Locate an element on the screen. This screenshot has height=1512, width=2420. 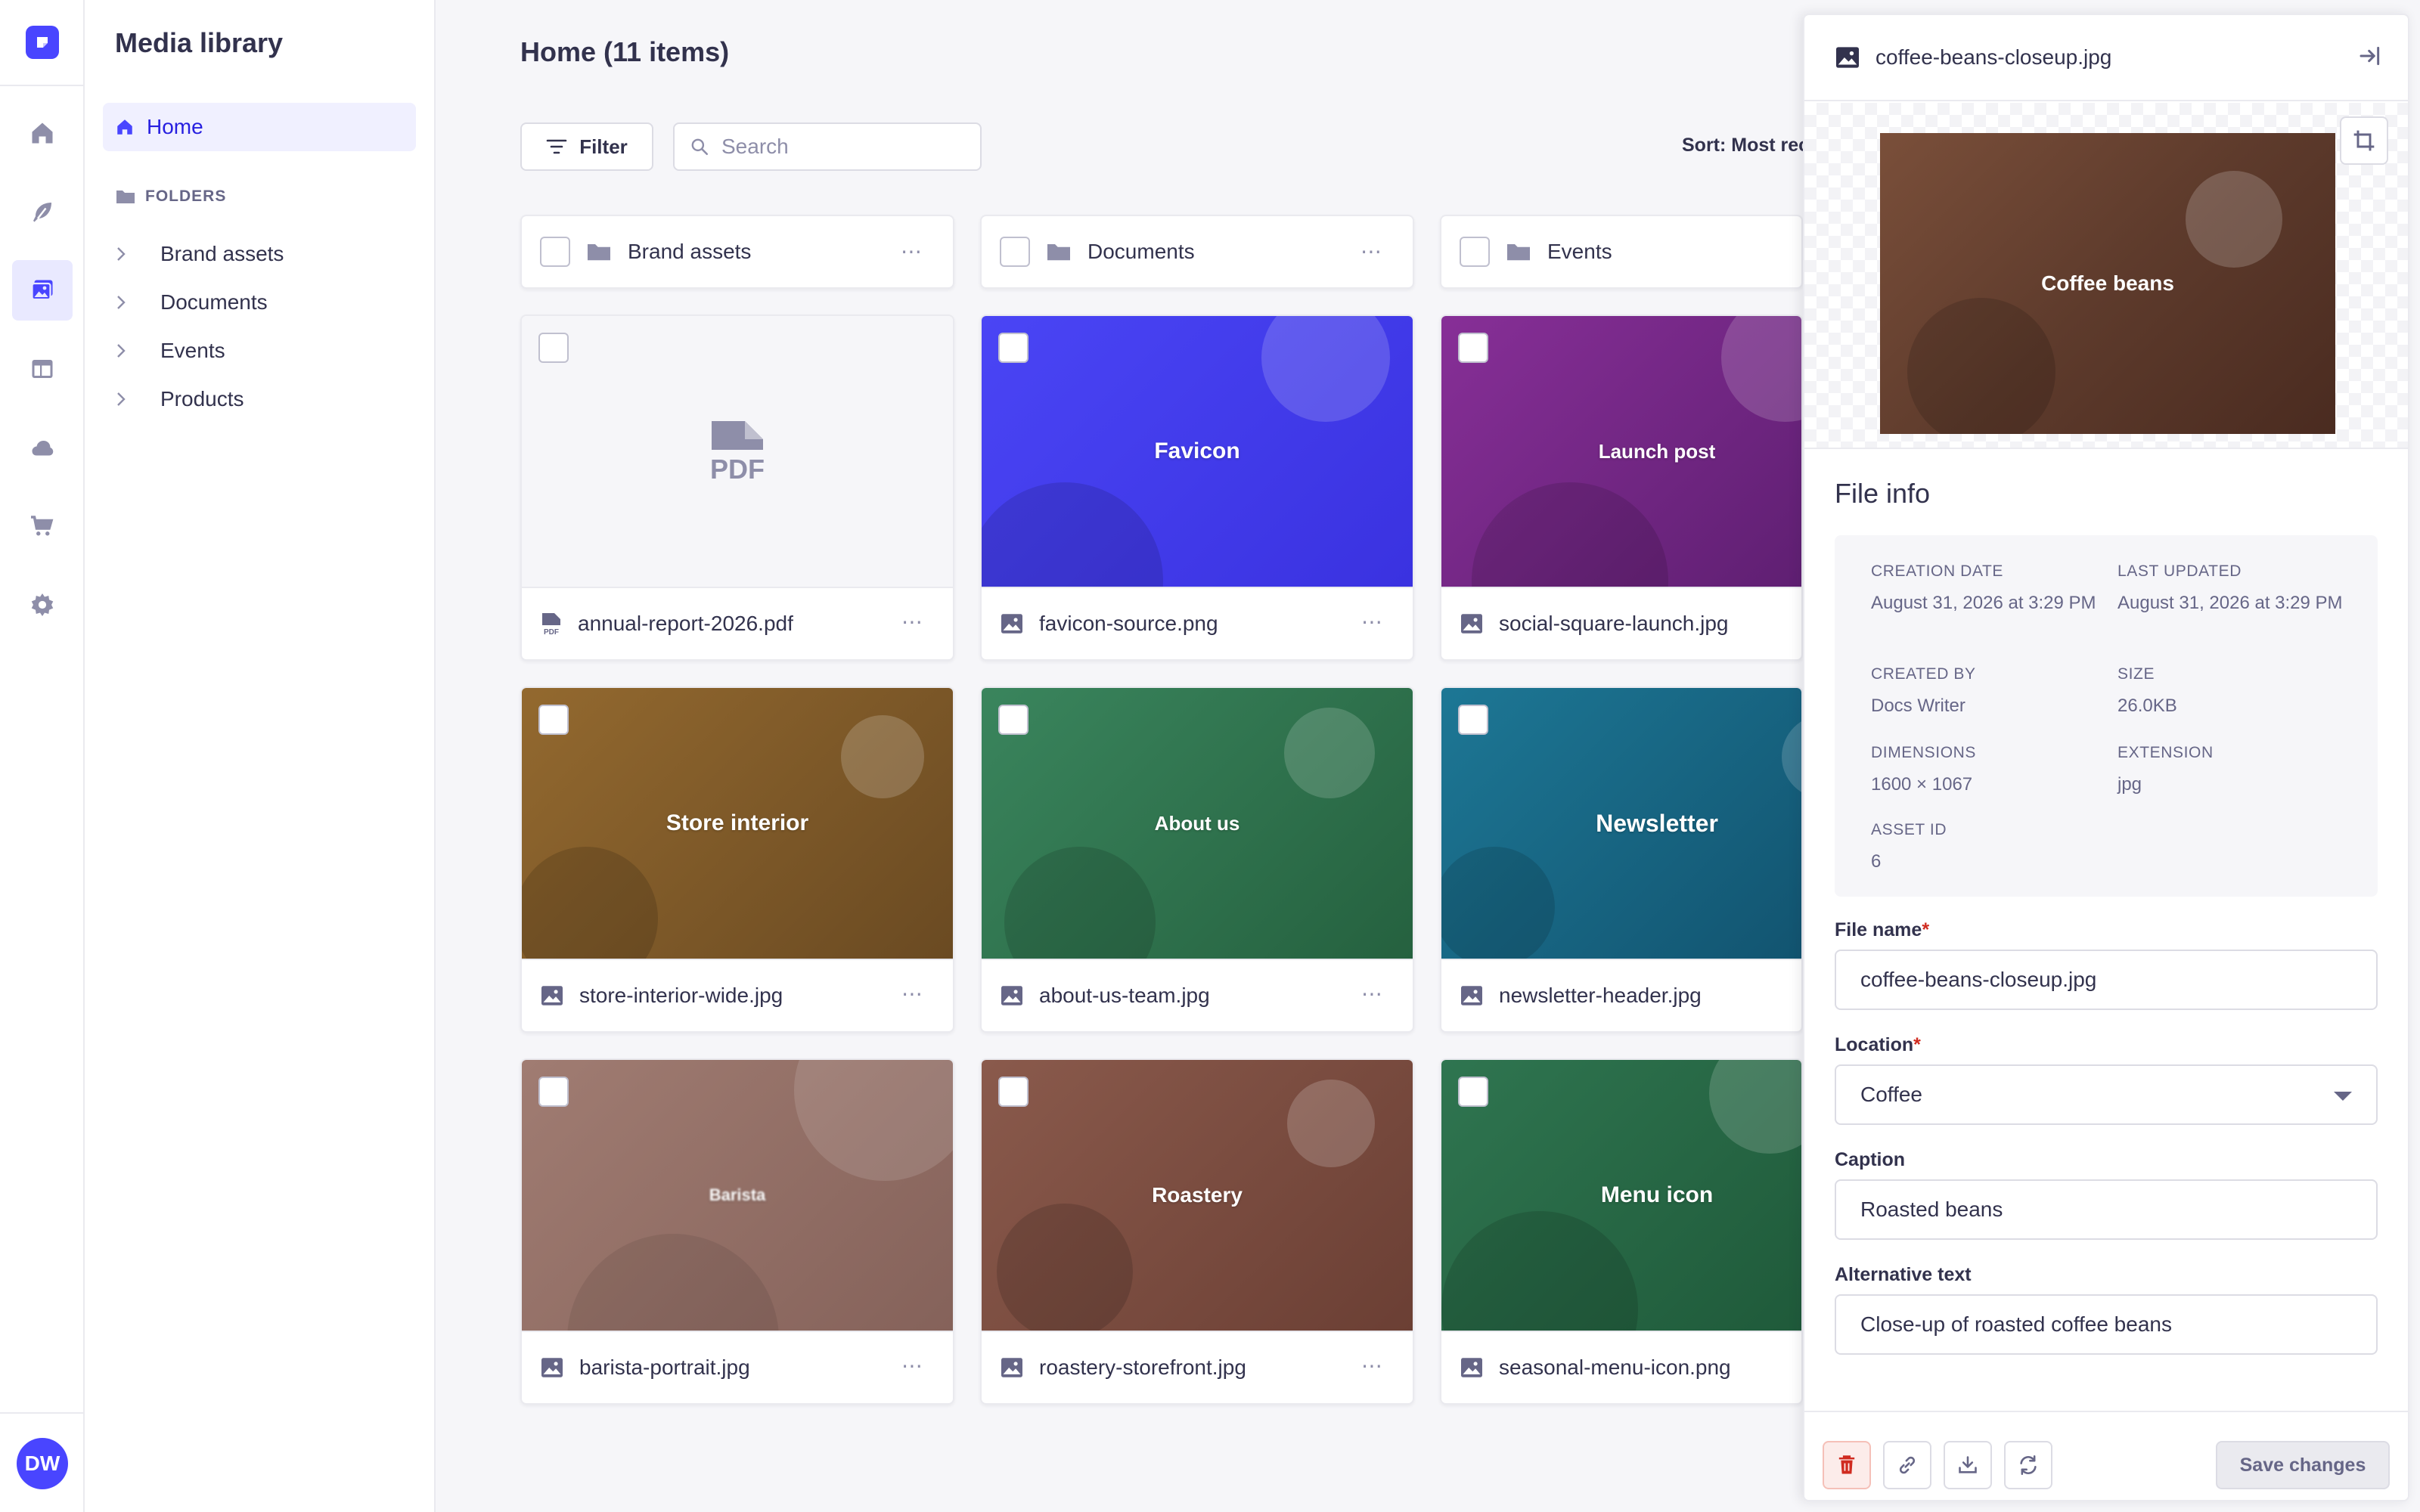
asset-thumbnail: Barista is located at coordinates (737, 1196).